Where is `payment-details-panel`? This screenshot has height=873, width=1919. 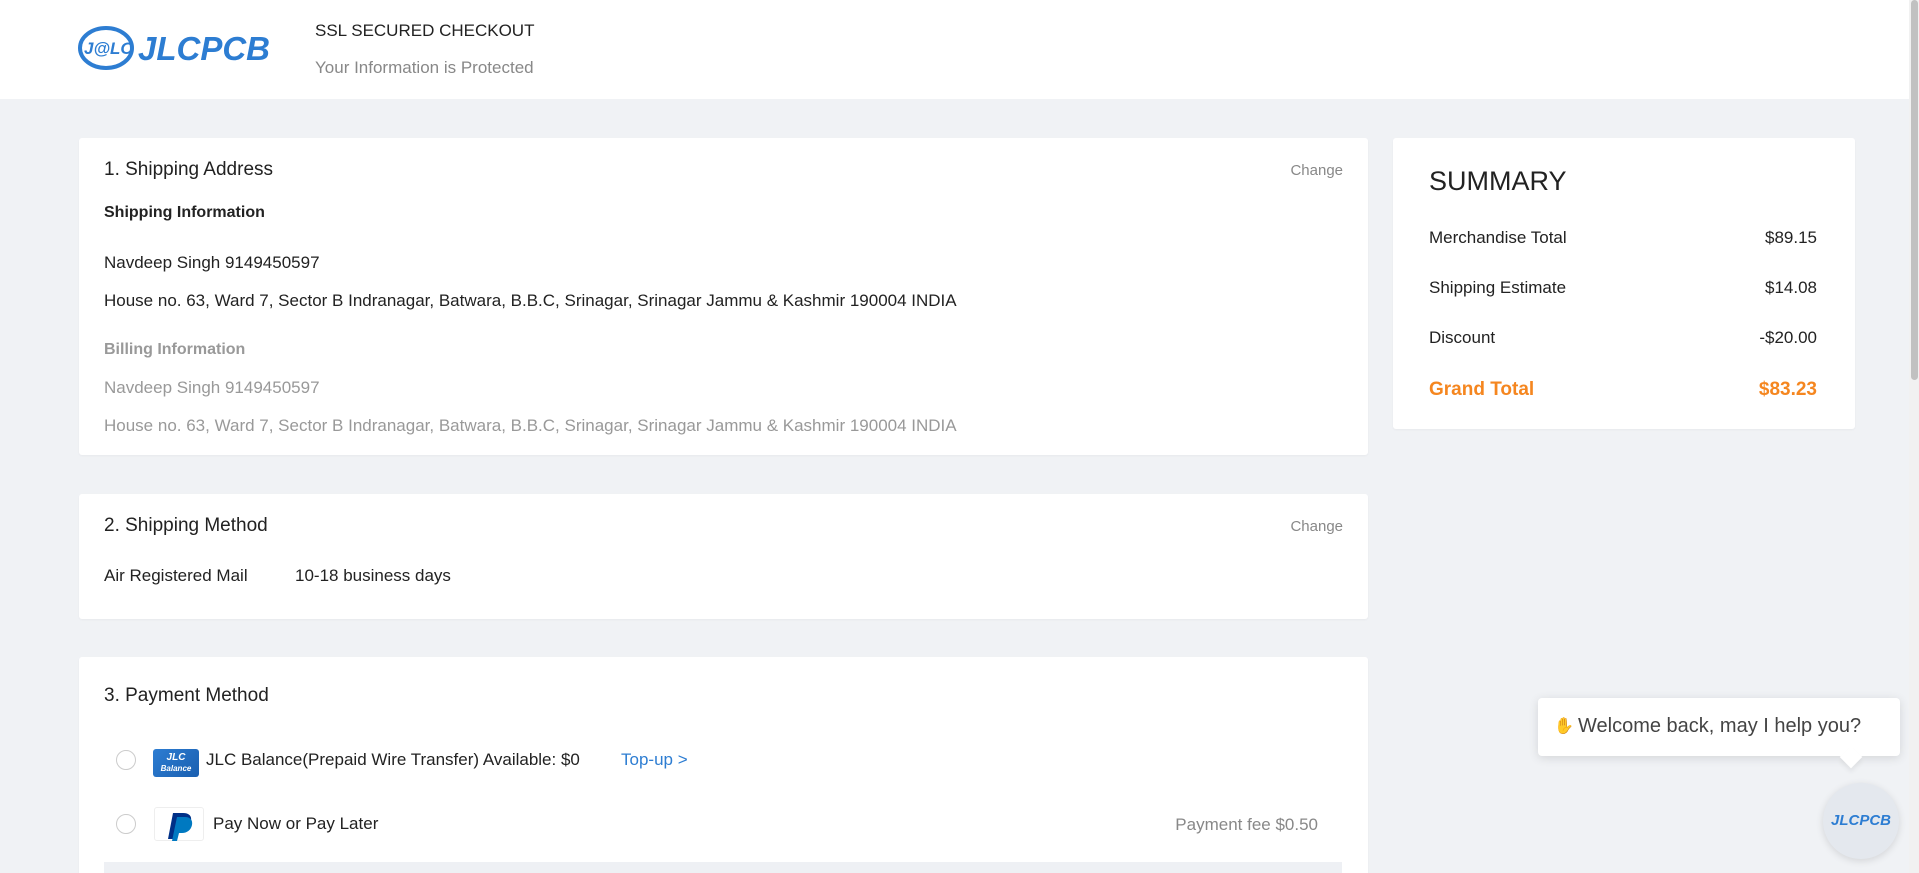 payment-details-panel is located at coordinates (723, 867).